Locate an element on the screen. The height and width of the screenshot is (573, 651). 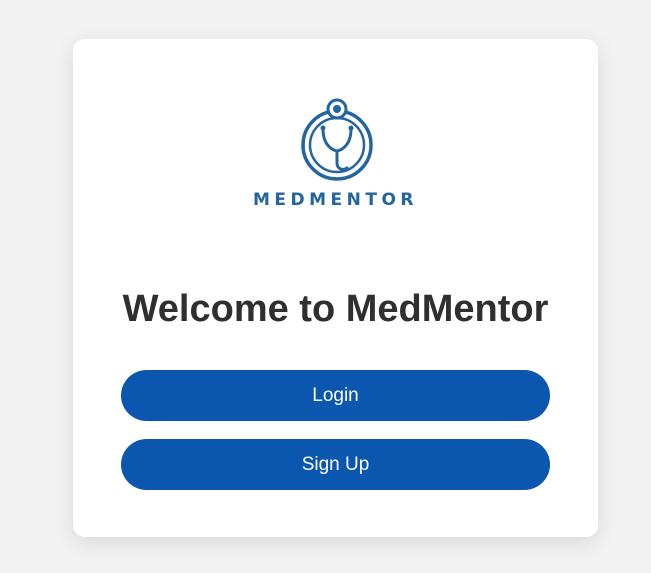
brand-name: MEDMENTOR is located at coordinates (335, 200).